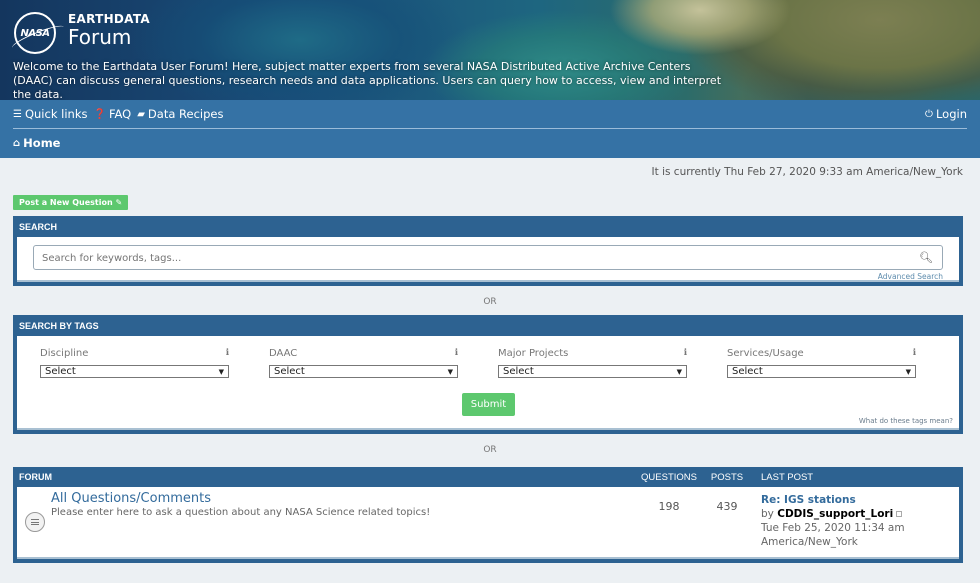 The image size is (980, 583). What do you see at coordinates (926, 257) in the screenshot?
I see `search-icon: 🔍︎` at bounding box center [926, 257].